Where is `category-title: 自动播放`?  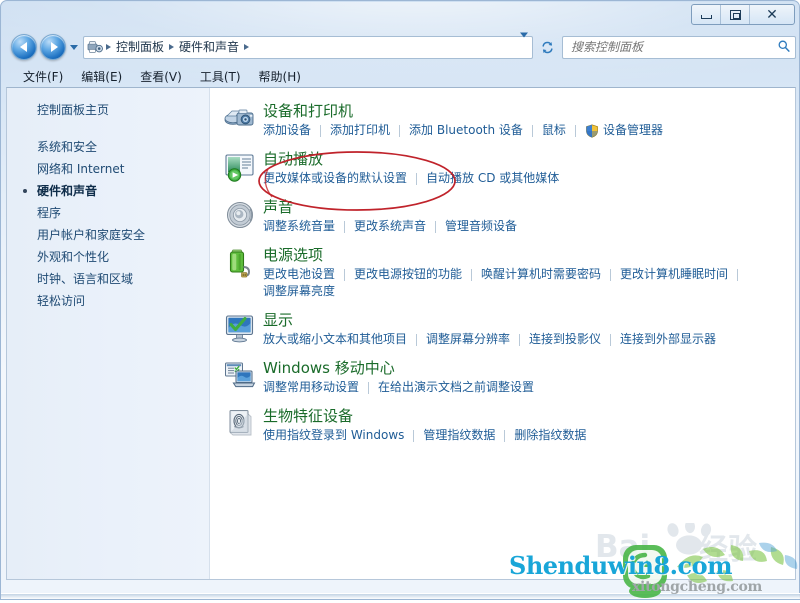
category-title: 自动播放 is located at coordinates (526, 159).